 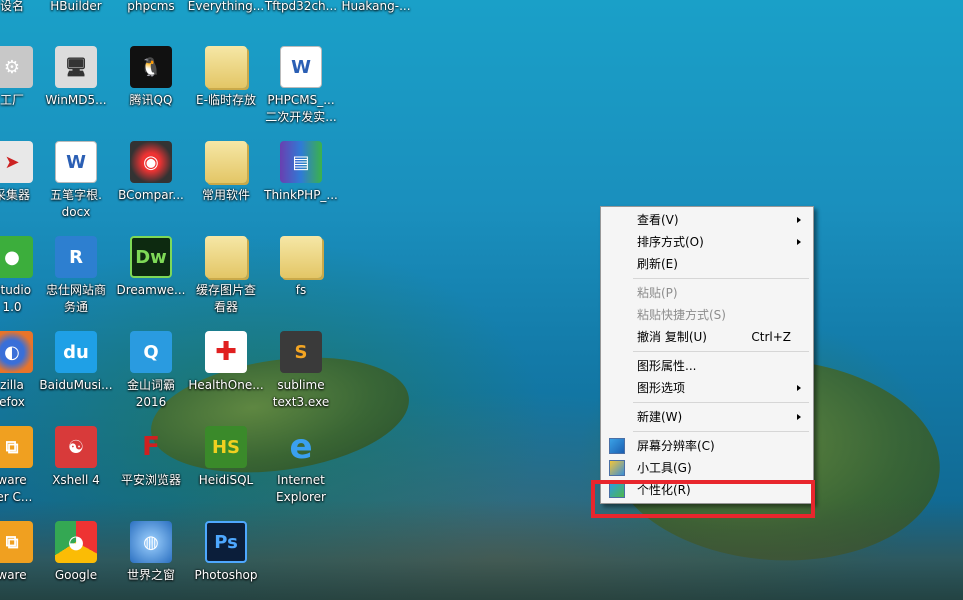 I want to click on dreamweaver-icon: Dw, so click(x=151, y=257).